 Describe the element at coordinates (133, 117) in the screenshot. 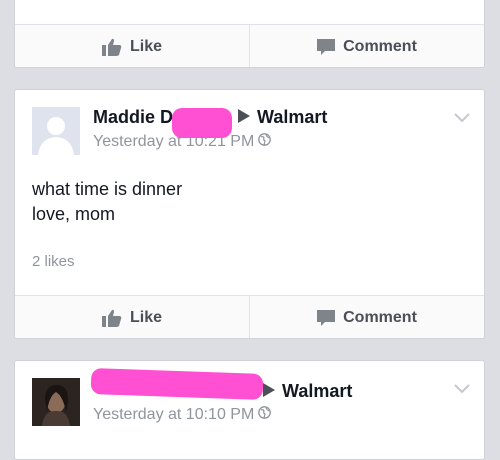

I see `author-name: Maddie D` at that location.